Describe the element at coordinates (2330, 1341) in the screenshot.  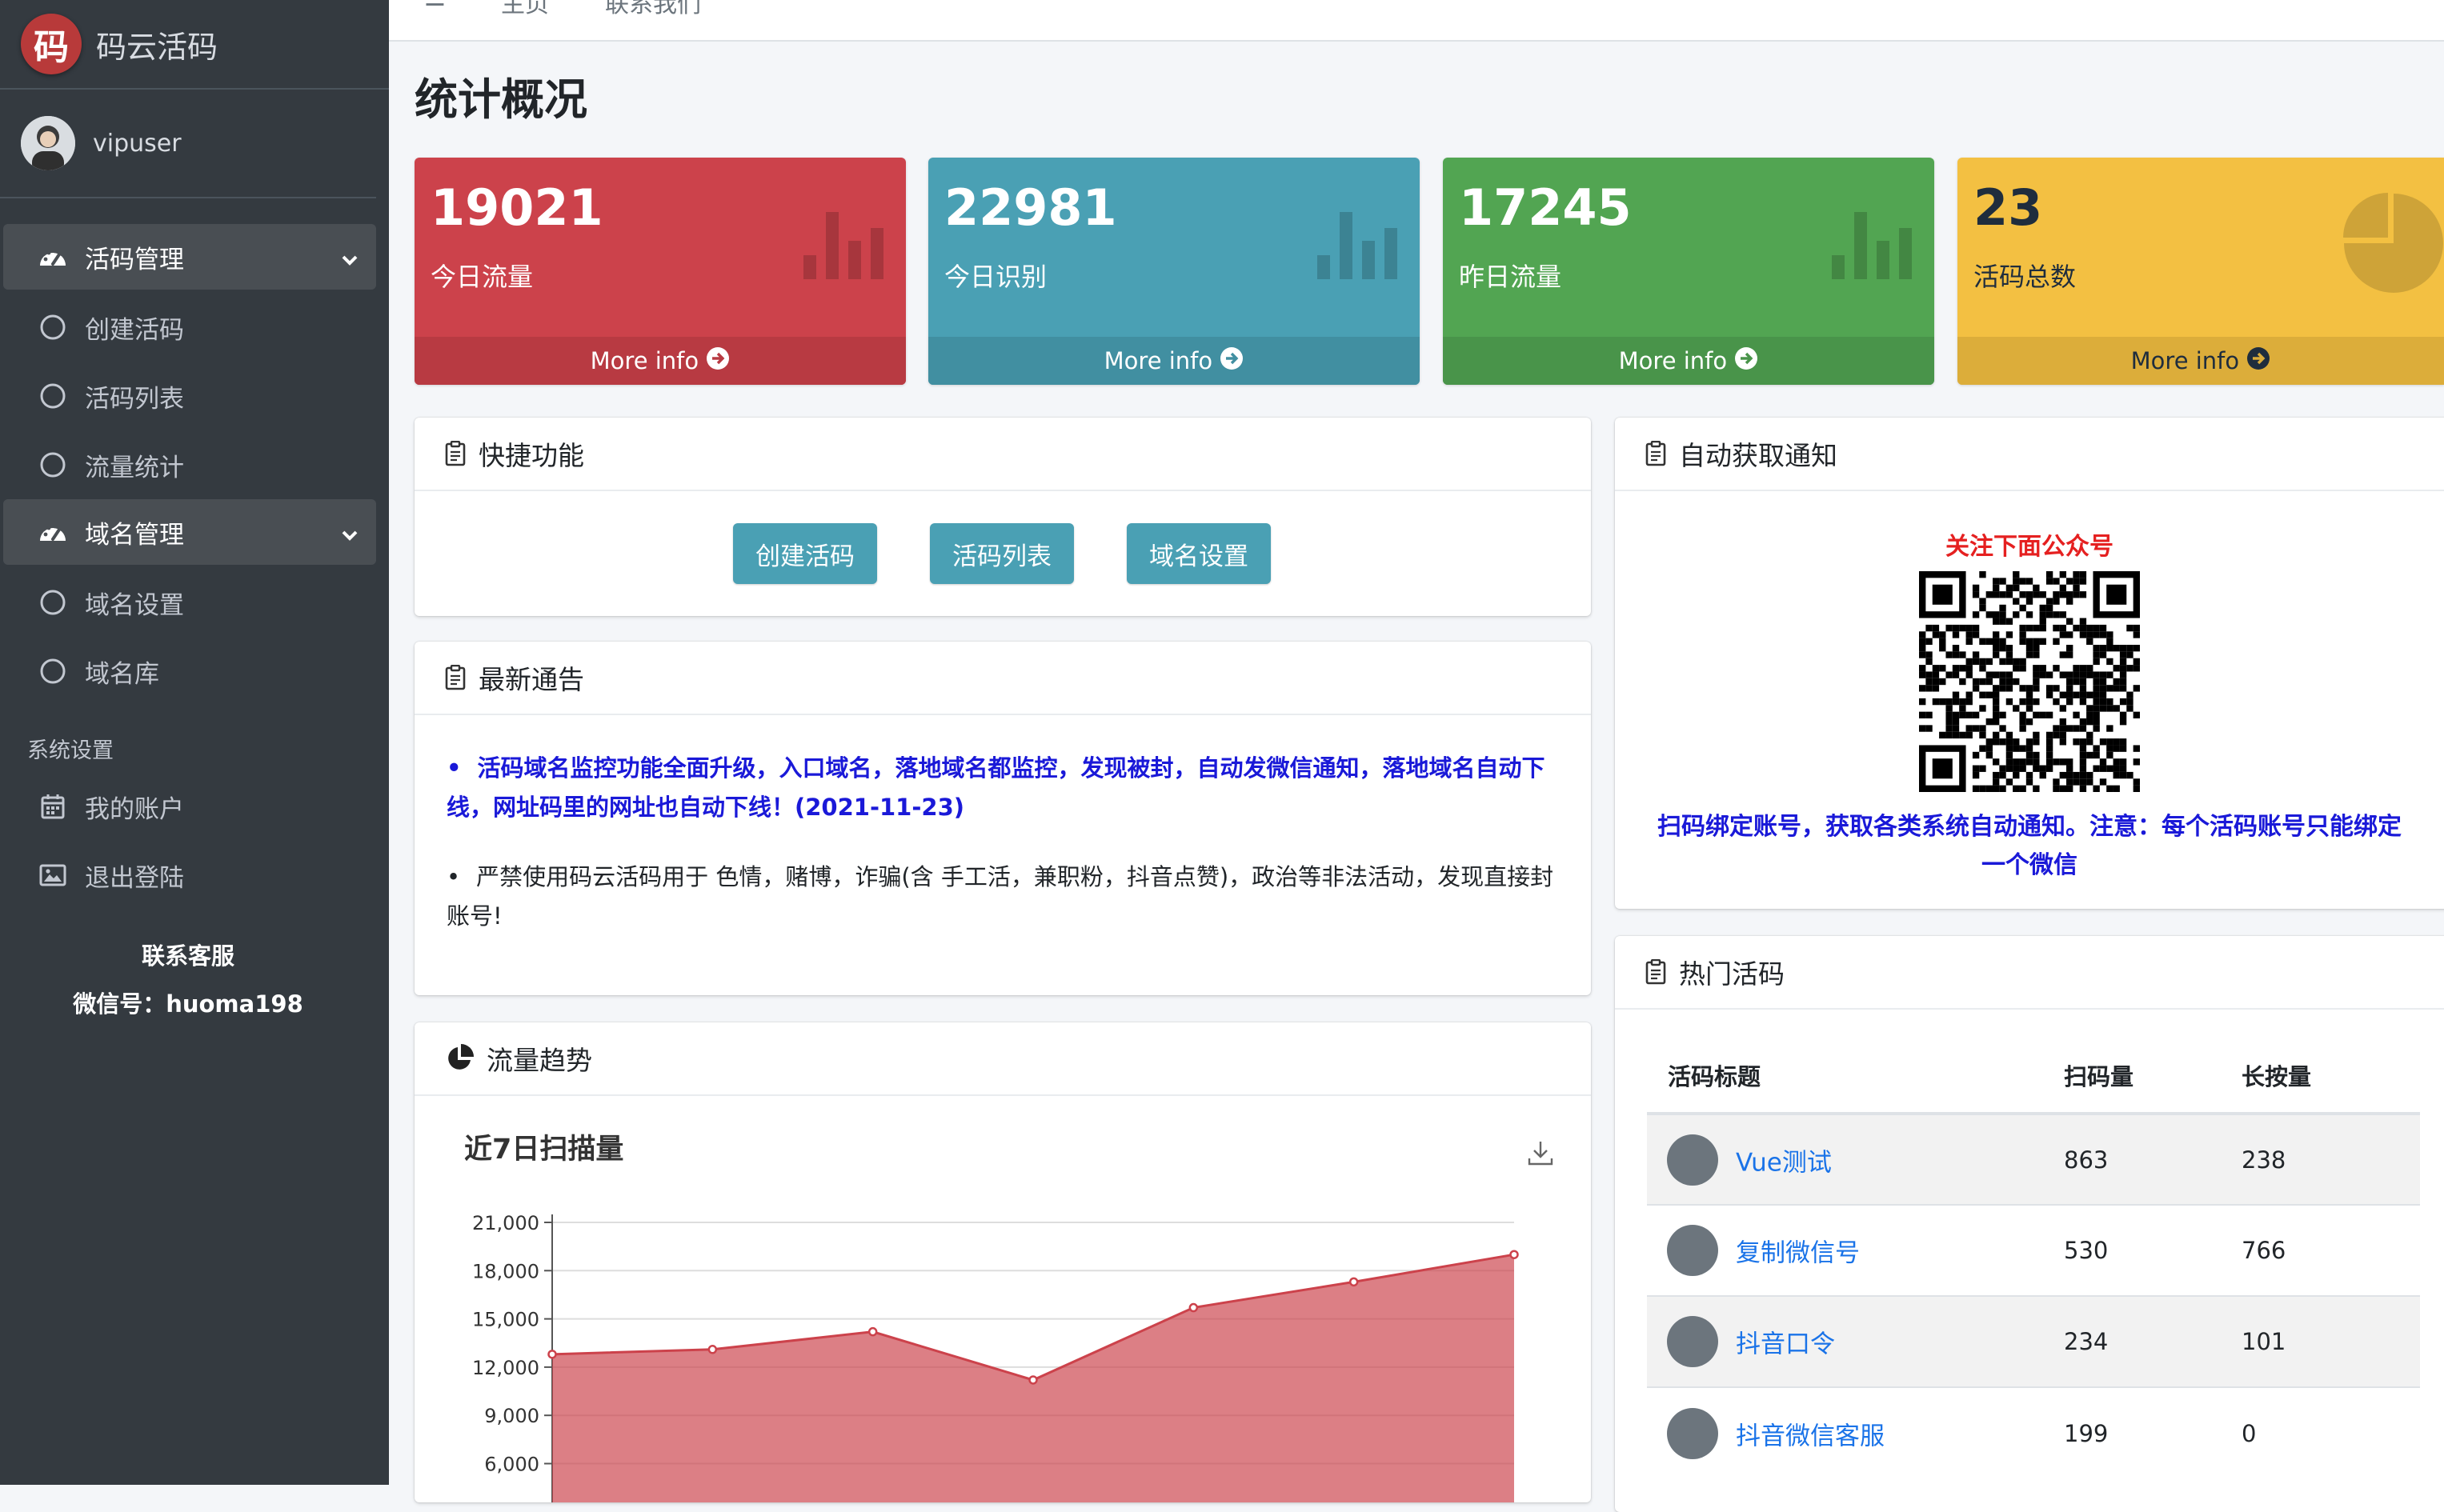
I see `press-count: 101` at that location.